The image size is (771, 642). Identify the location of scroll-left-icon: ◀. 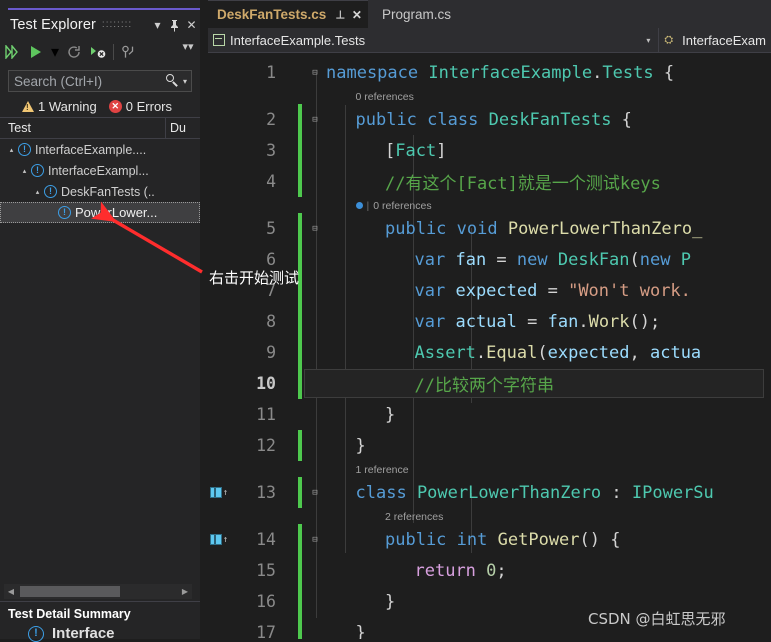
(11, 591).